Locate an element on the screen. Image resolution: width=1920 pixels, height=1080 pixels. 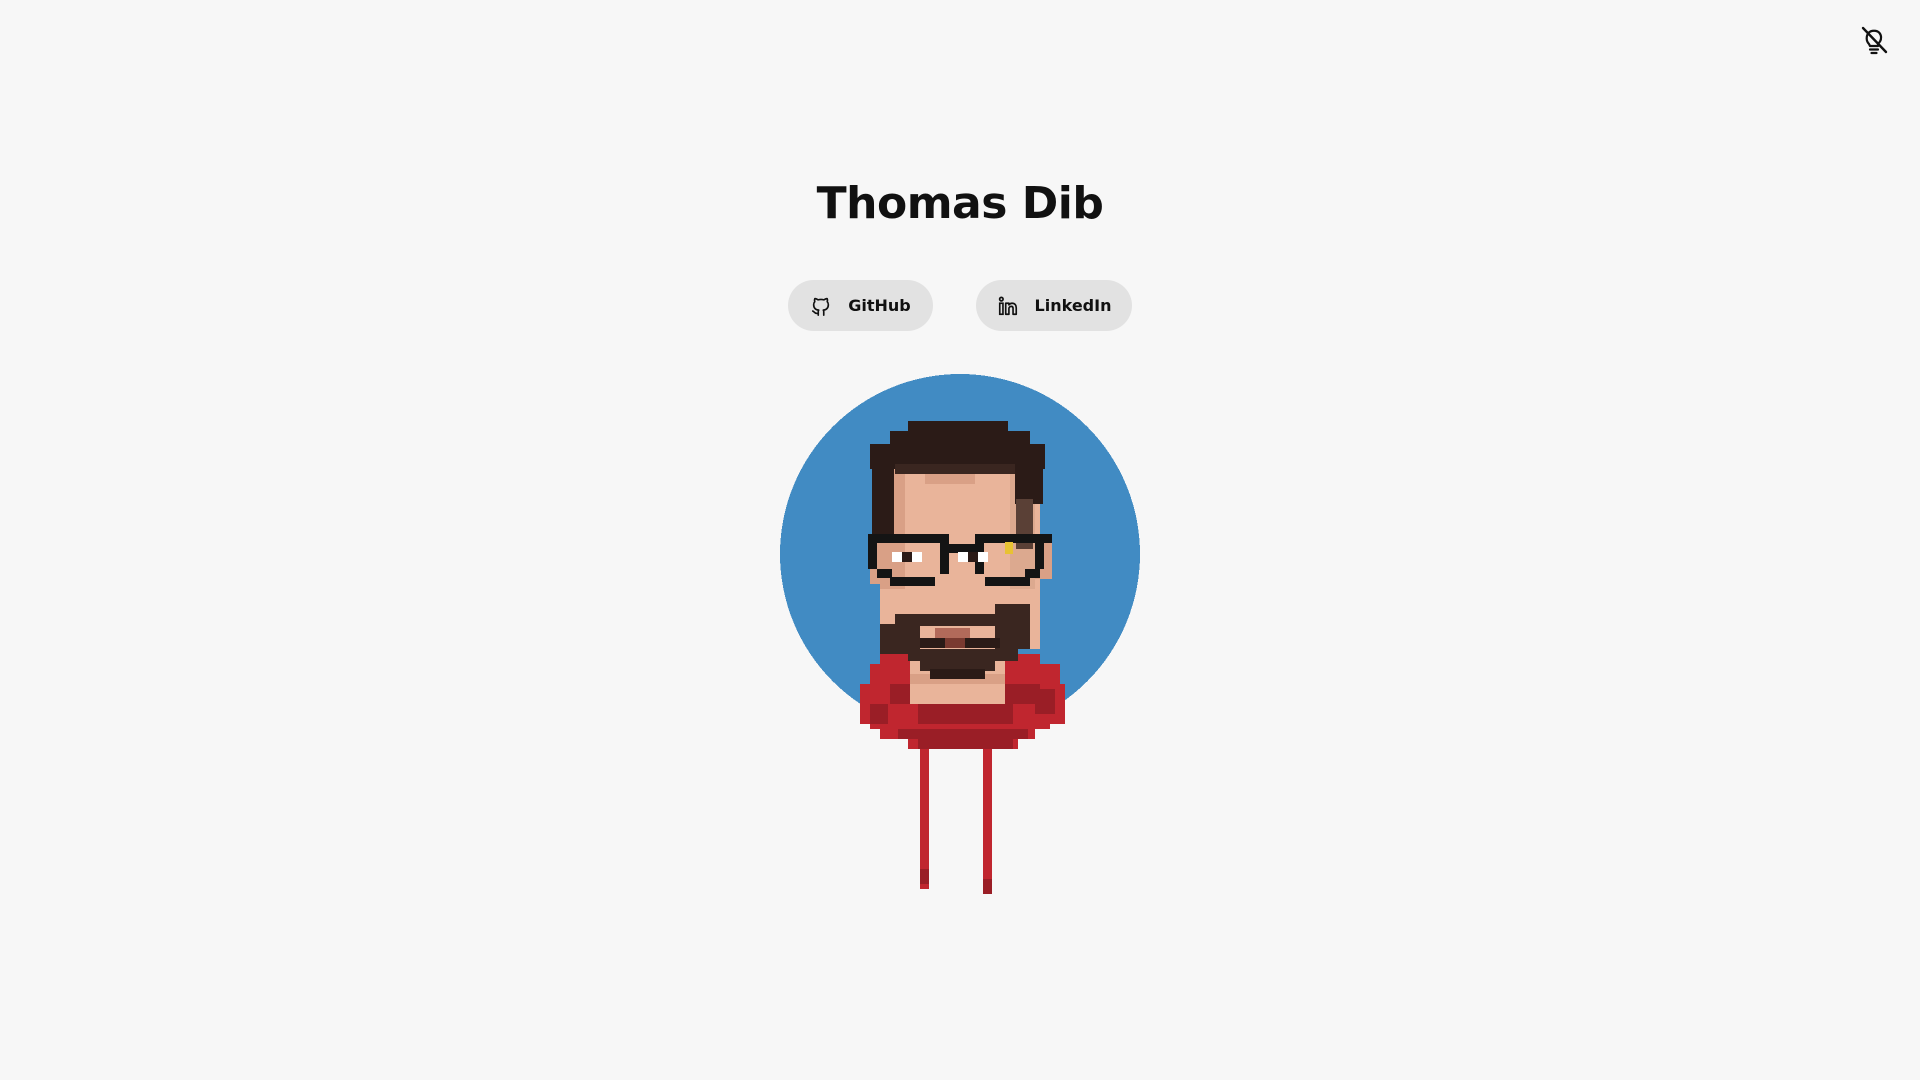
avatar is located at coordinates (960, 639).